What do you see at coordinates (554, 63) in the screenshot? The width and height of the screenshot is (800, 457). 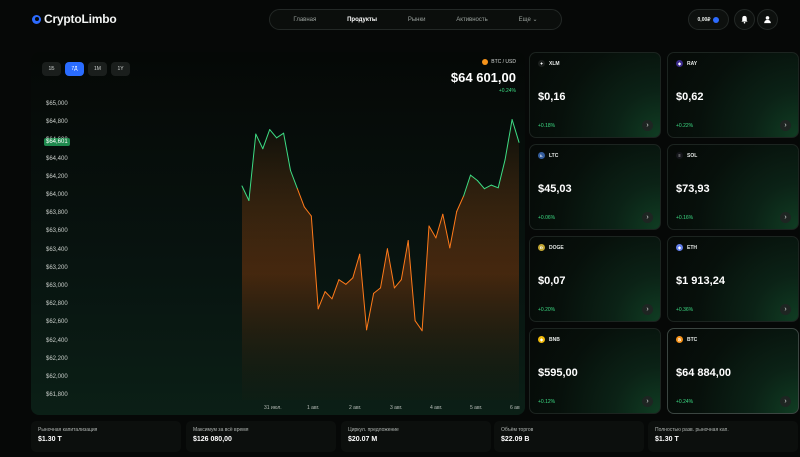 I see `coin-symbol: XLM` at bounding box center [554, 63].